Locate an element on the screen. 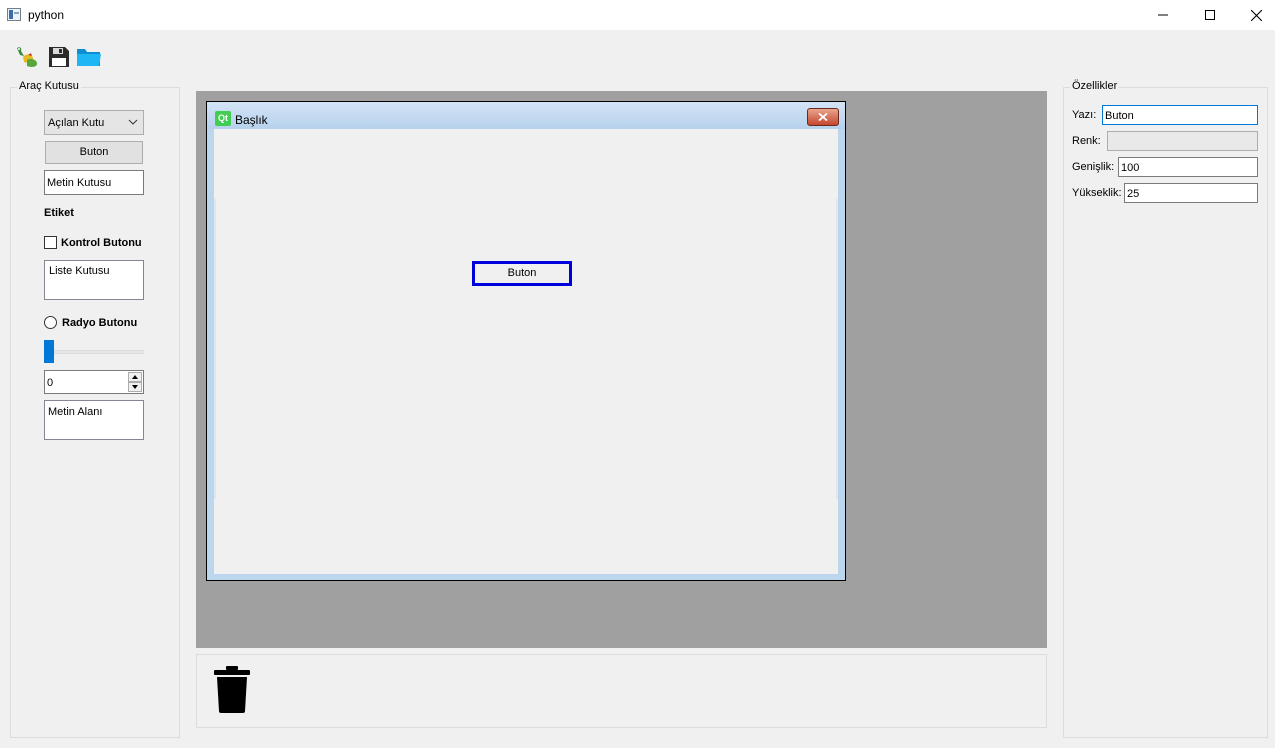 This screenshot has width=1275, height=748. close-button is located at coordinates (1254, 15).